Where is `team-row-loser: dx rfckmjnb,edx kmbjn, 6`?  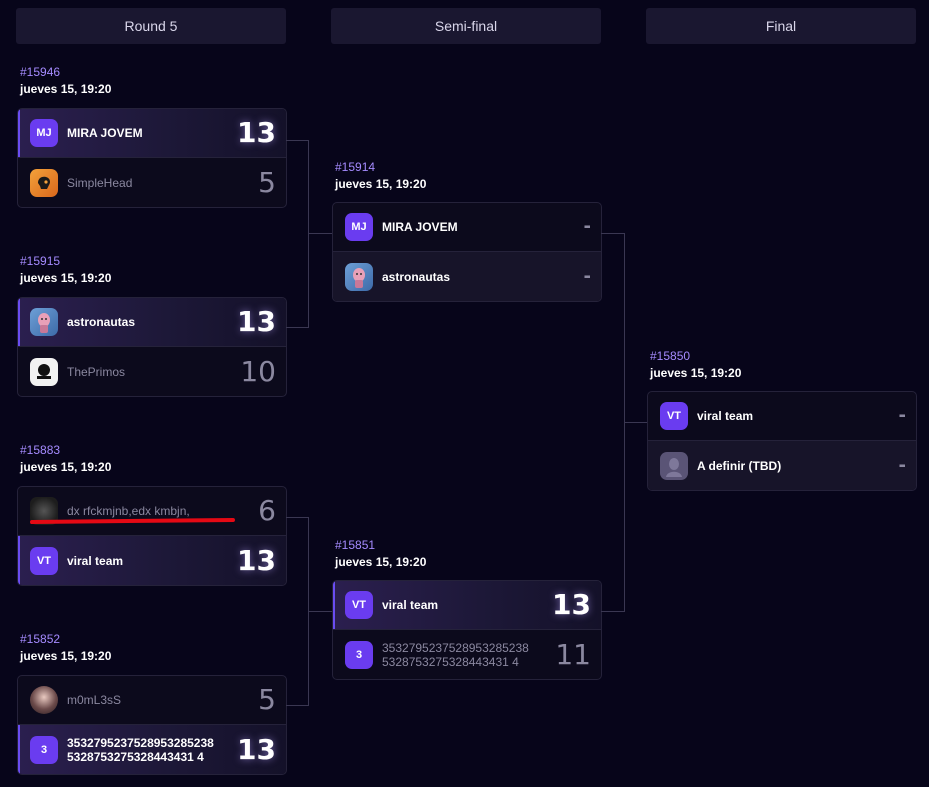
team-row-loser: dx rfckmjnb,edx kmbjn, 6 is located at coordinates (152, 511).